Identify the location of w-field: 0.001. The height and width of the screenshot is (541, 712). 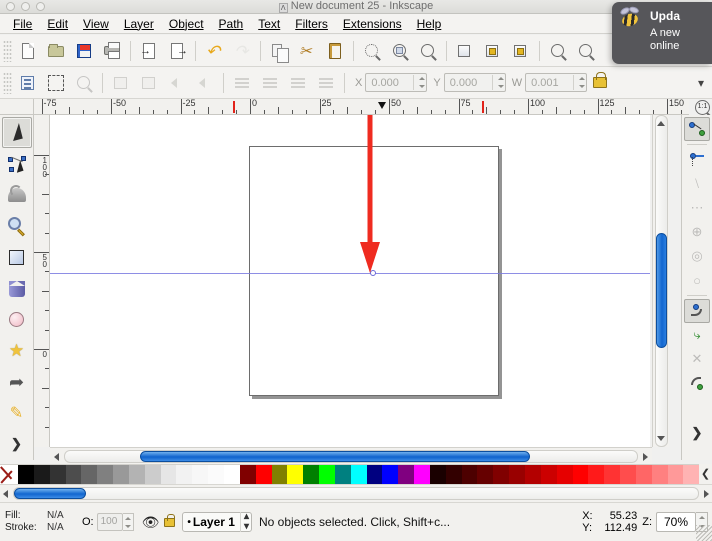
(556, 82).